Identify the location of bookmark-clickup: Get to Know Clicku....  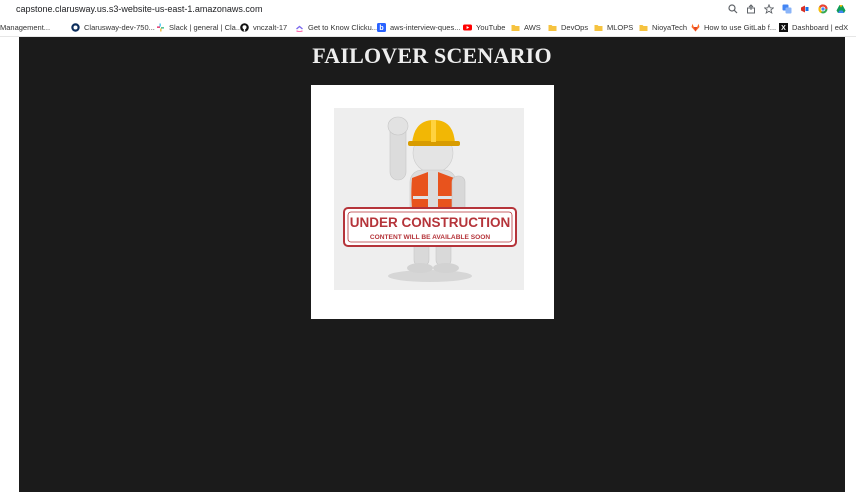
(336, 27).